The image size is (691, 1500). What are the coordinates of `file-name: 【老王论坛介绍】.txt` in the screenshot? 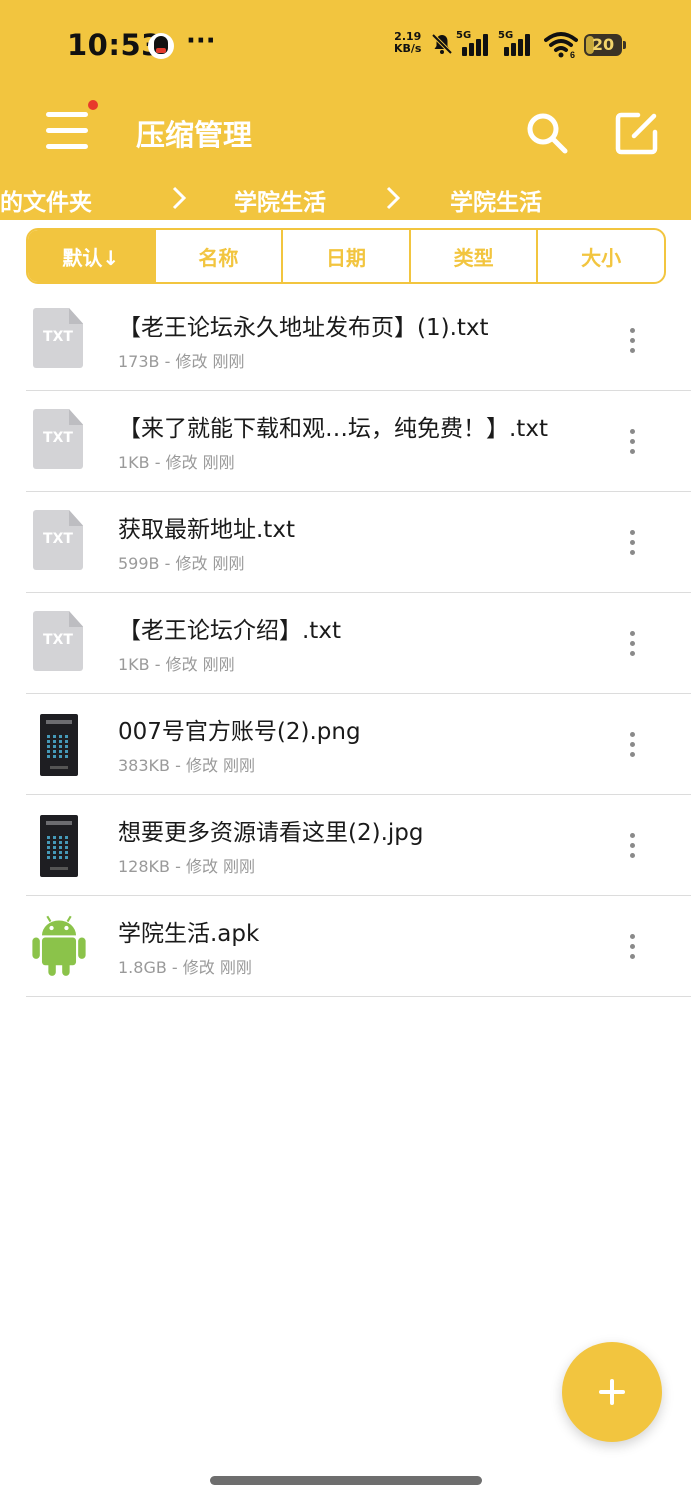 It's located at (229, 631).